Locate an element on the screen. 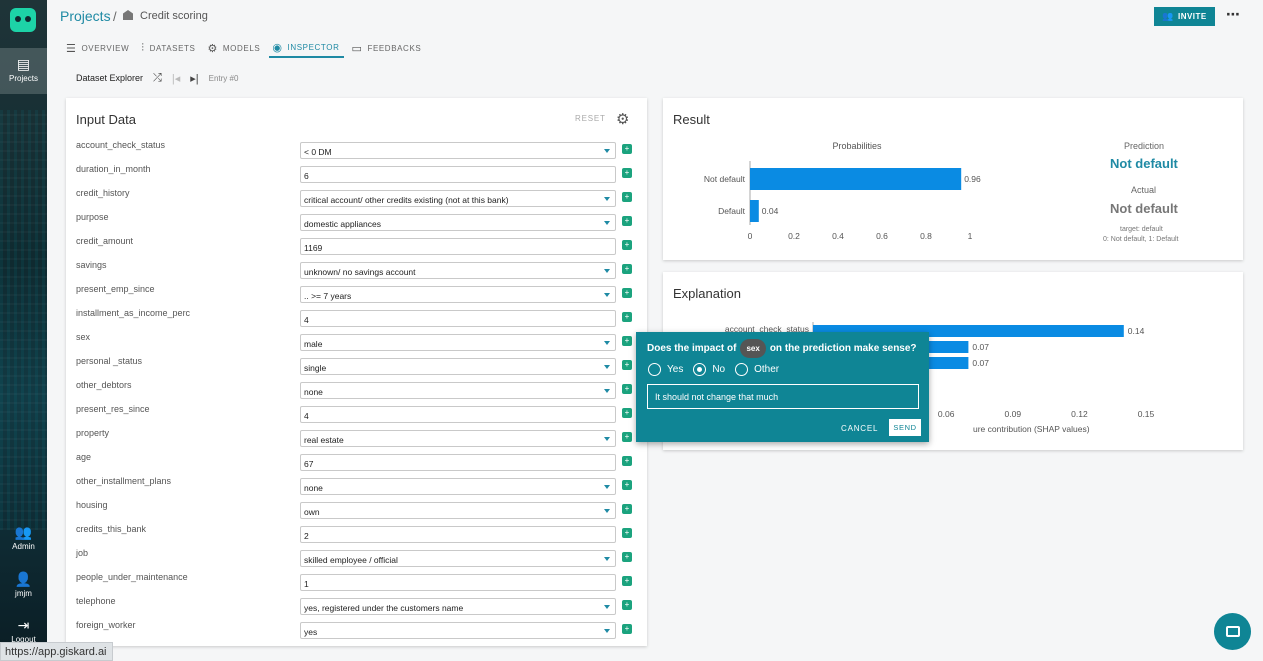 This screenshot has height=661, width=1263. option-other-radio: Other is located at coordinates (757, 369).